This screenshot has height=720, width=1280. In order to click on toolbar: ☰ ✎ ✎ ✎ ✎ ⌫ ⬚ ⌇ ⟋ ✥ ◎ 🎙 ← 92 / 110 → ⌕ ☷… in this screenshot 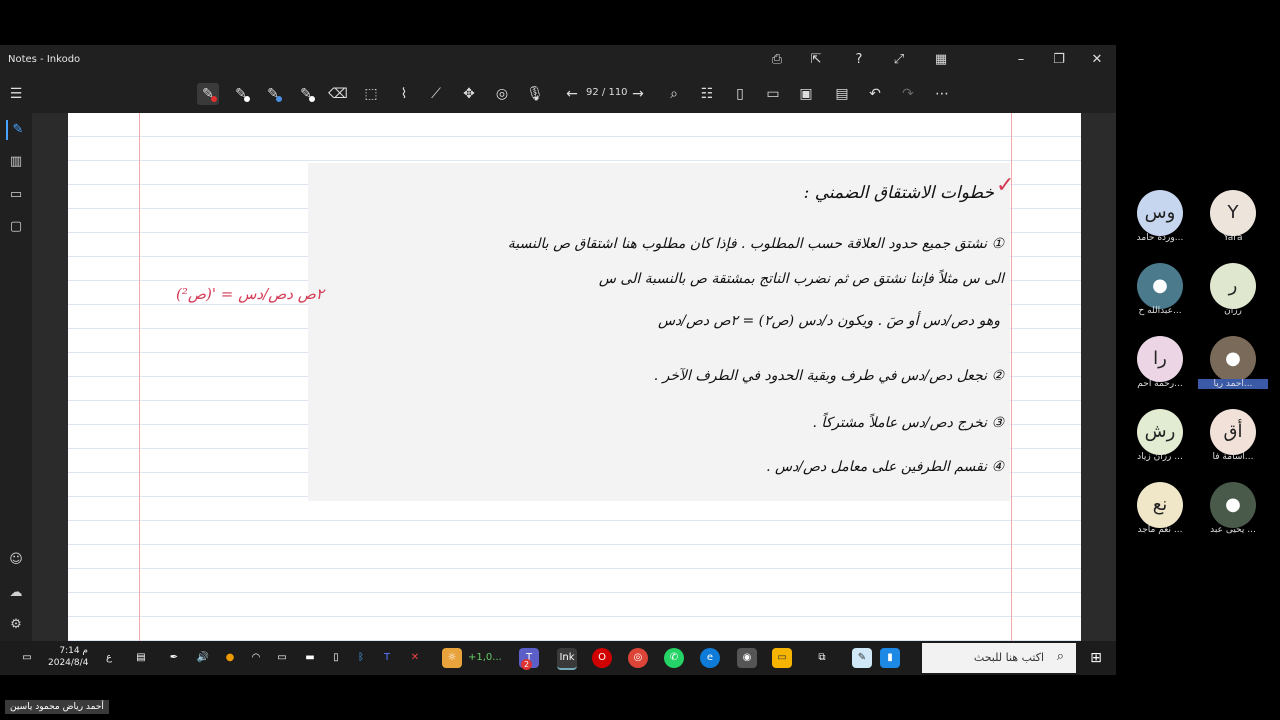, I will do `click(558, 94)`.